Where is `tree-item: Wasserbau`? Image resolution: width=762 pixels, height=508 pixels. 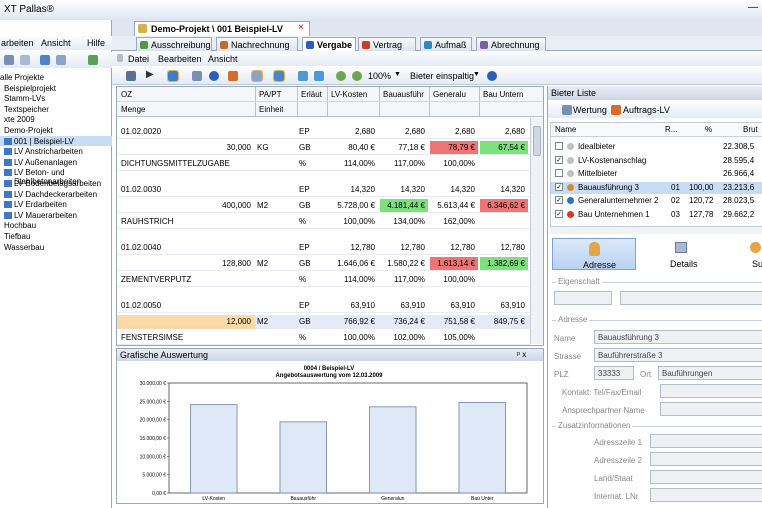
tree-item: Wasserbau is located at coordinates (56, 247).